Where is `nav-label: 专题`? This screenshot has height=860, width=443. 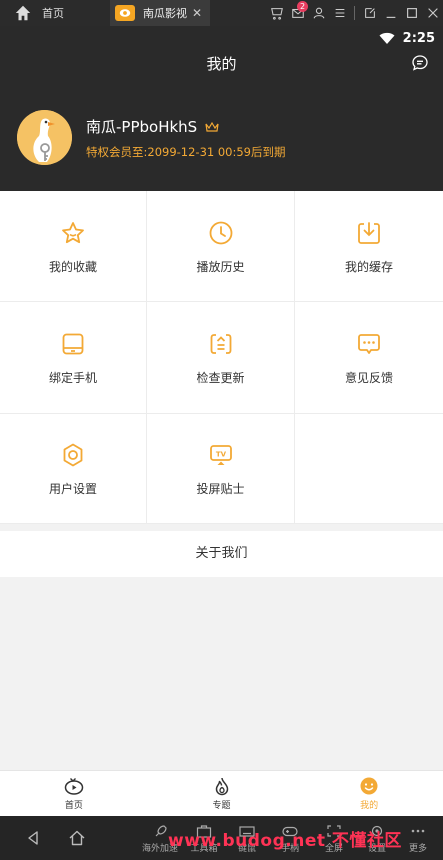
nav-label: 专题 is located at coordinates (221, 806).